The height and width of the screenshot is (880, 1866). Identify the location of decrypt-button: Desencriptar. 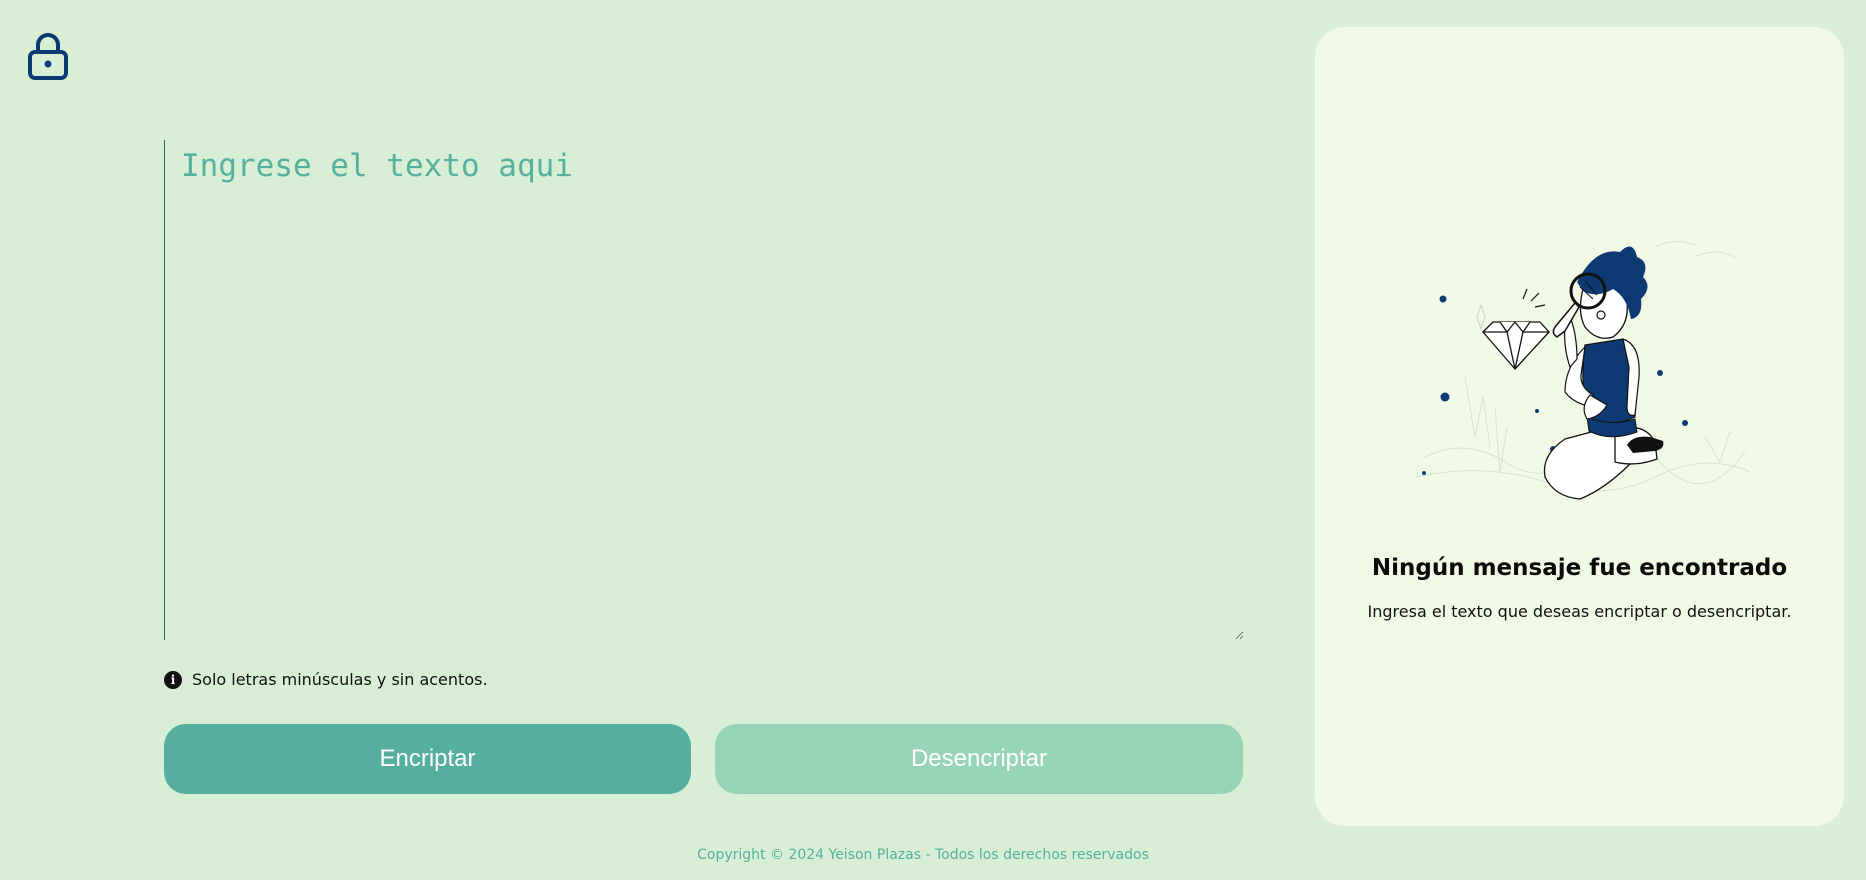
(979, 759).